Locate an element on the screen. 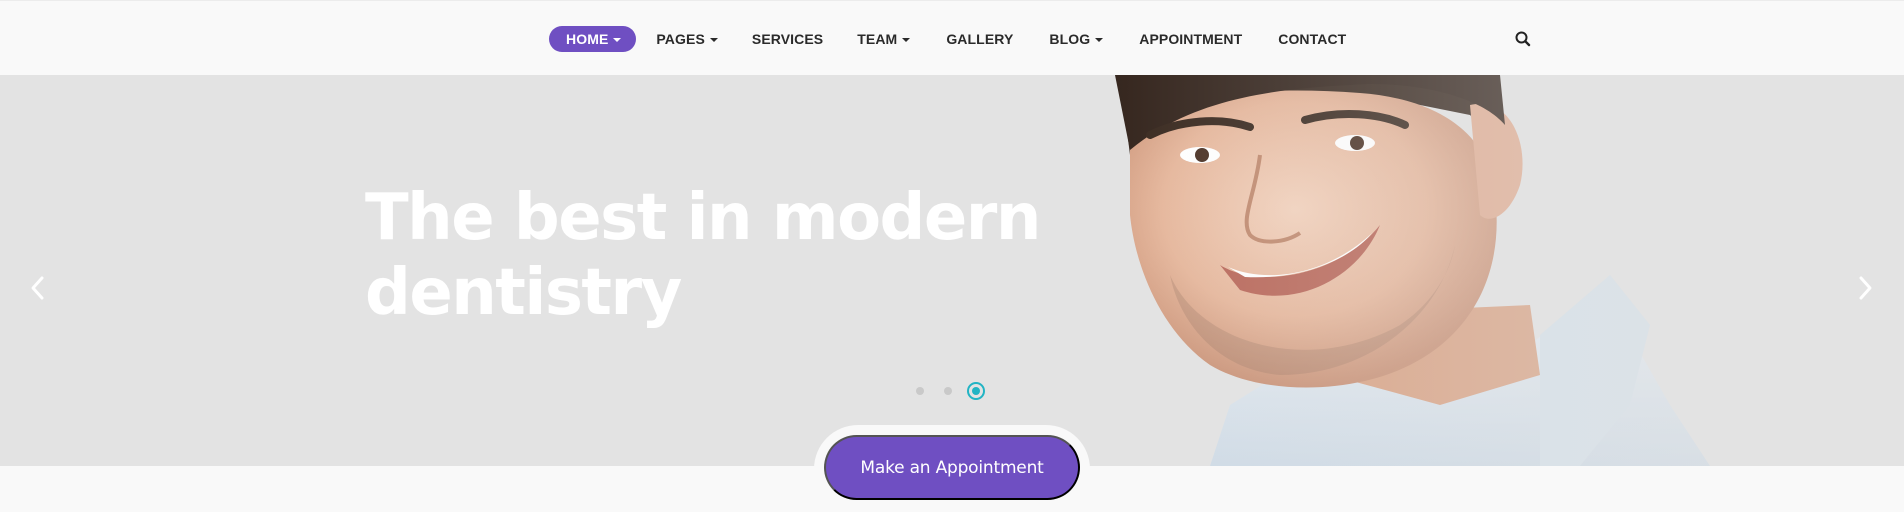  nav-item-team: TEAM is located at coordinates (884, 39).